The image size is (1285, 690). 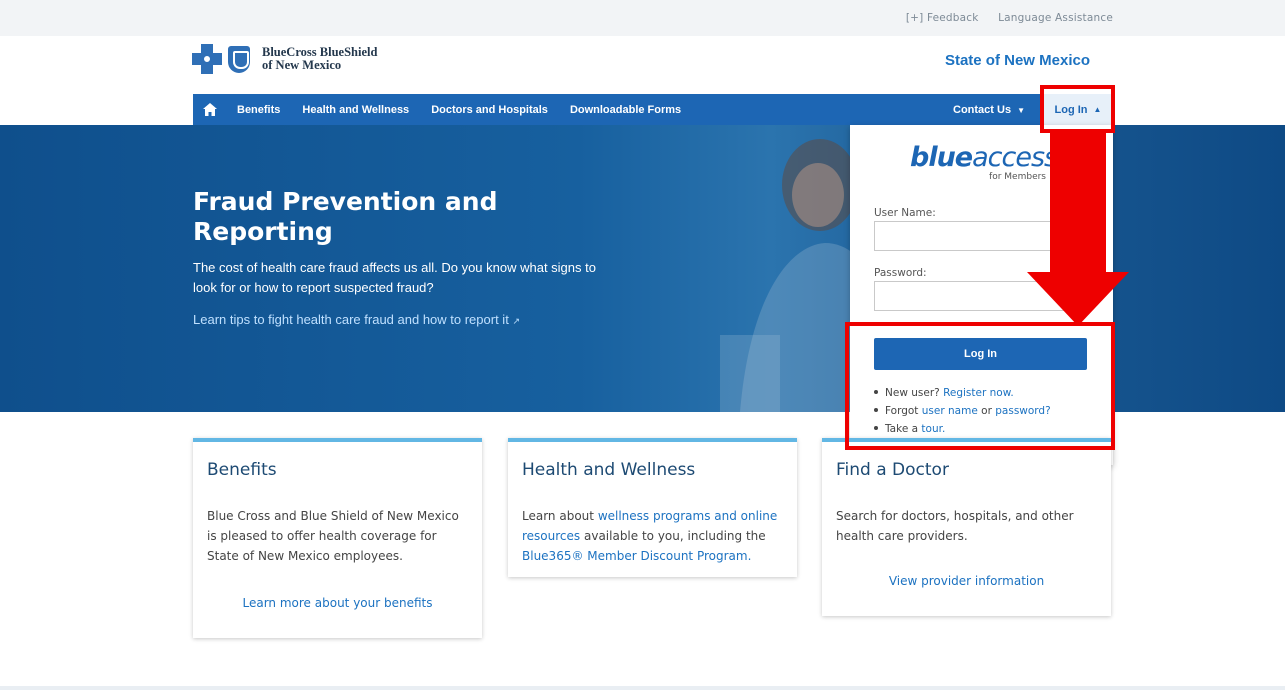 What do you see at coordinates (239, 59) in the screenshot?
I see `blue-shield-icon` at bounding box center [239, 59].